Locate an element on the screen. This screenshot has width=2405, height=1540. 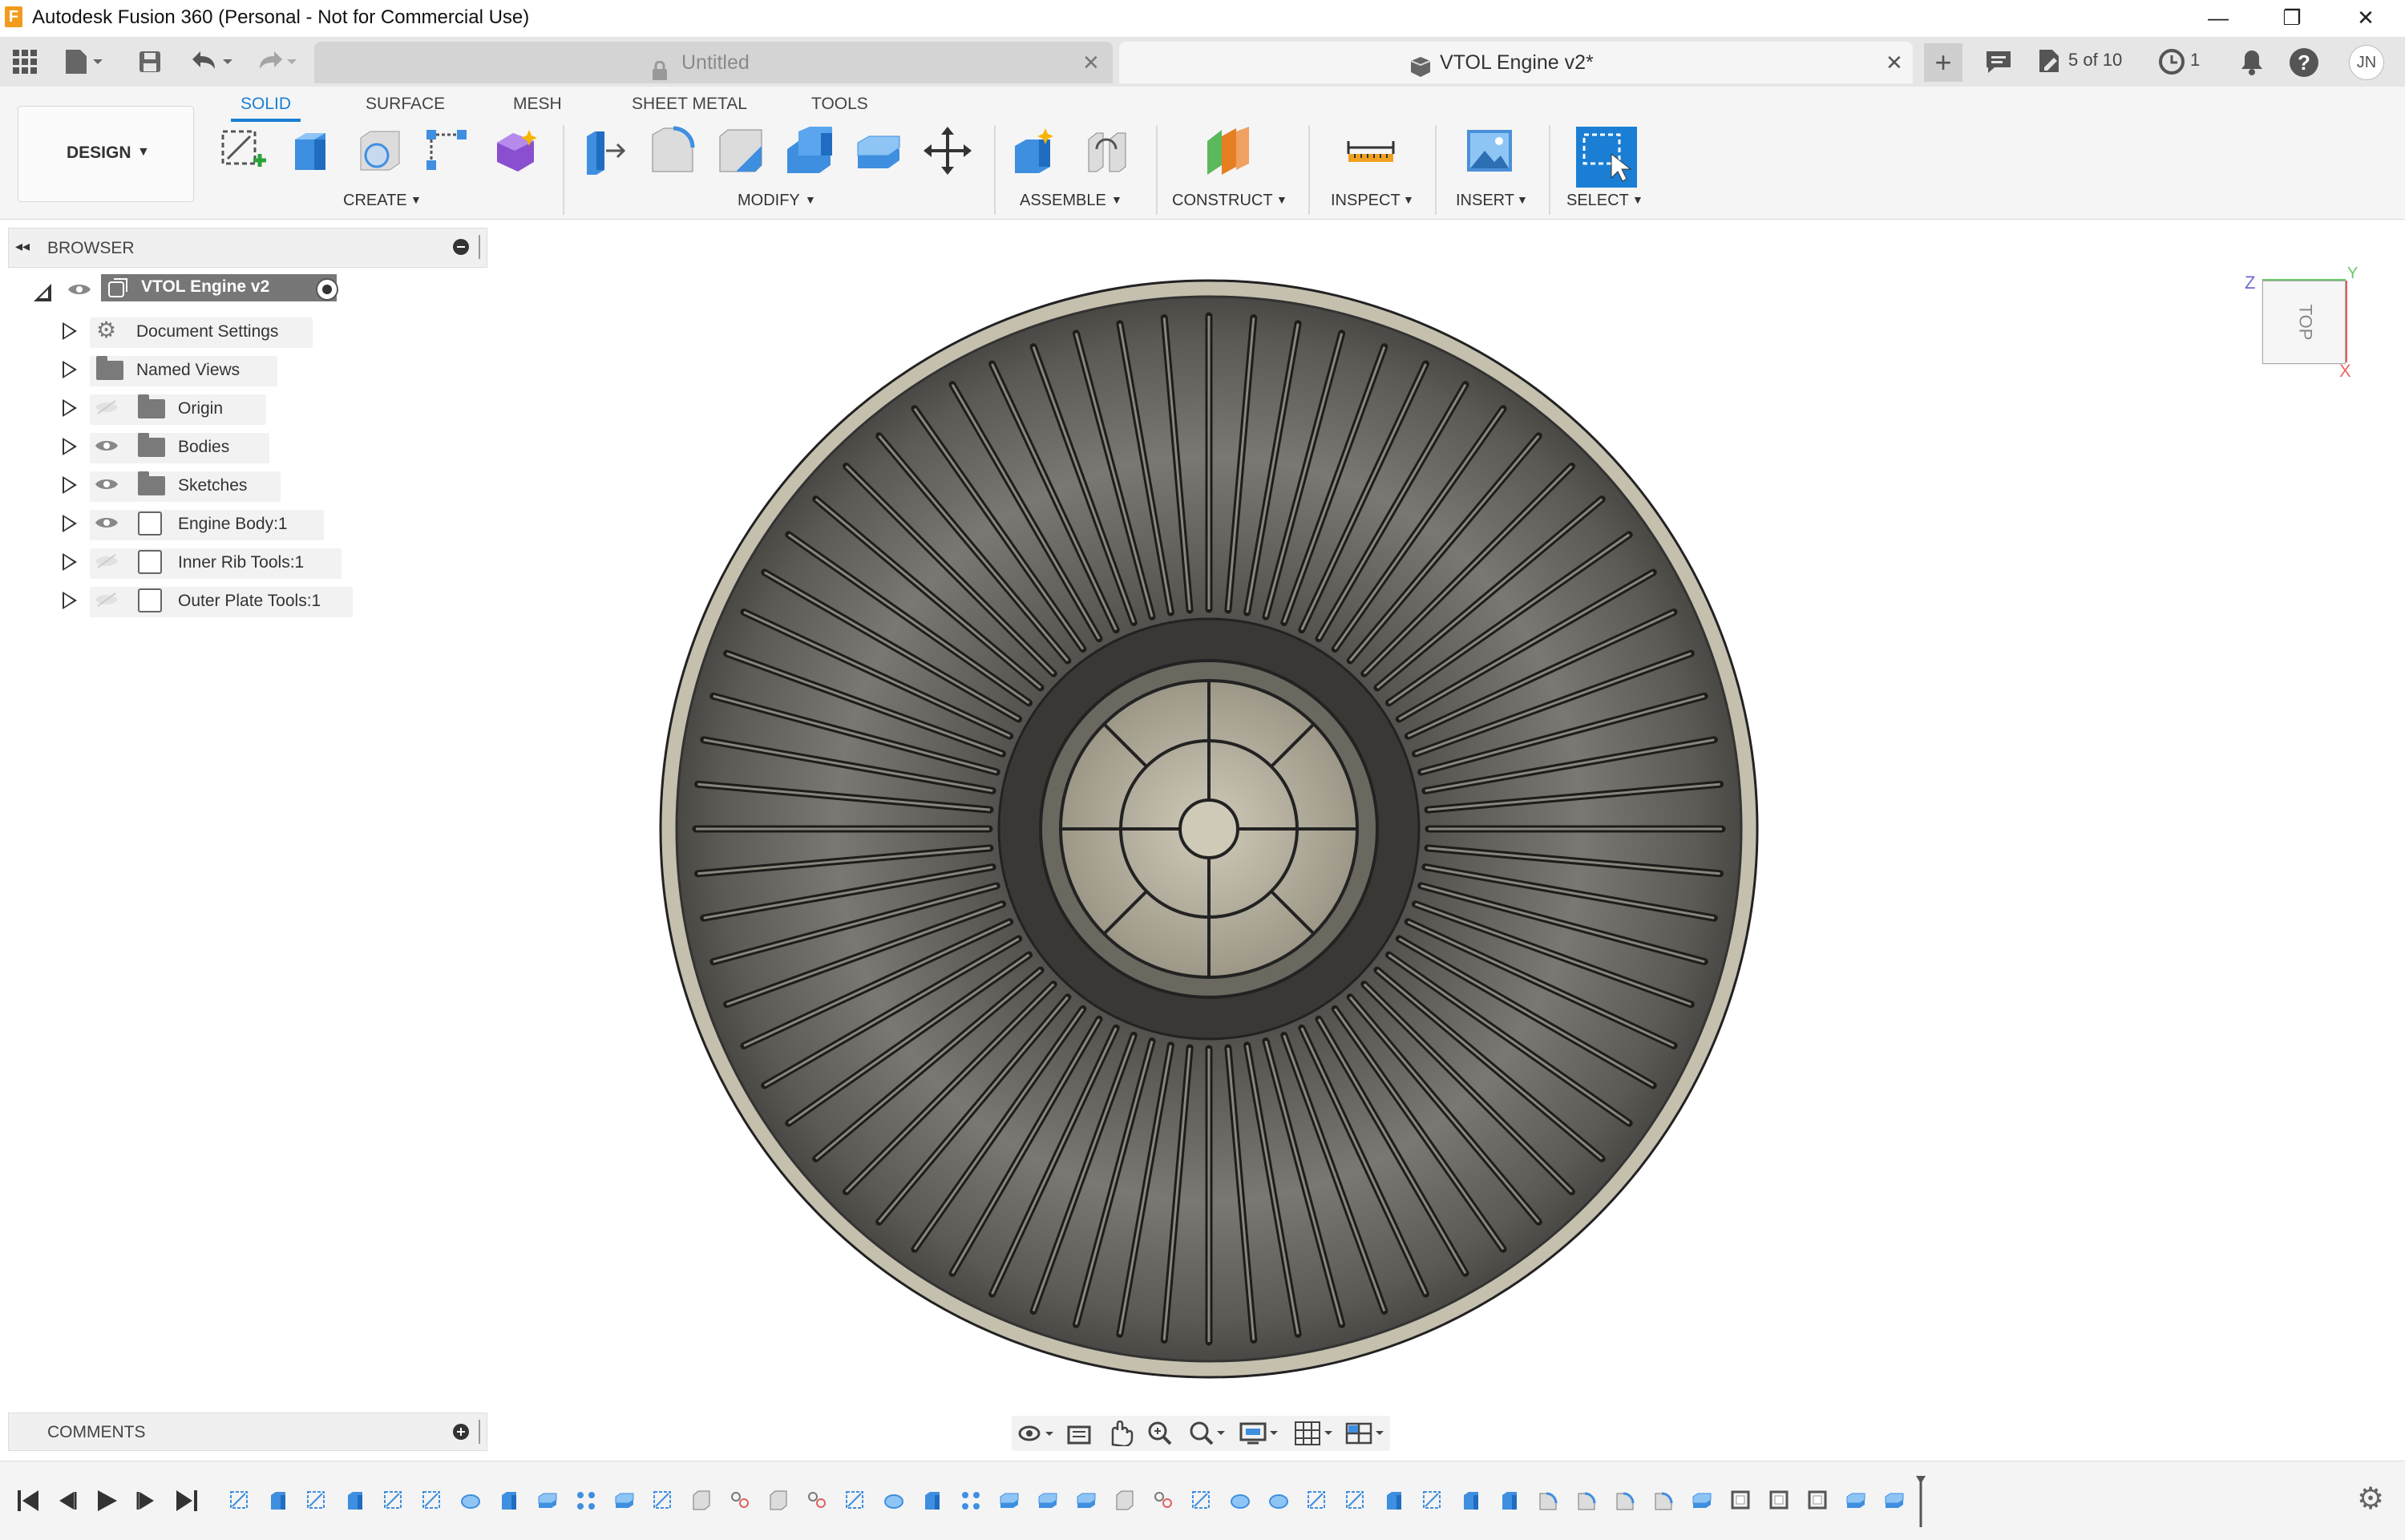
browser-item-chip: Sketches is located at coordinates (185, 487).